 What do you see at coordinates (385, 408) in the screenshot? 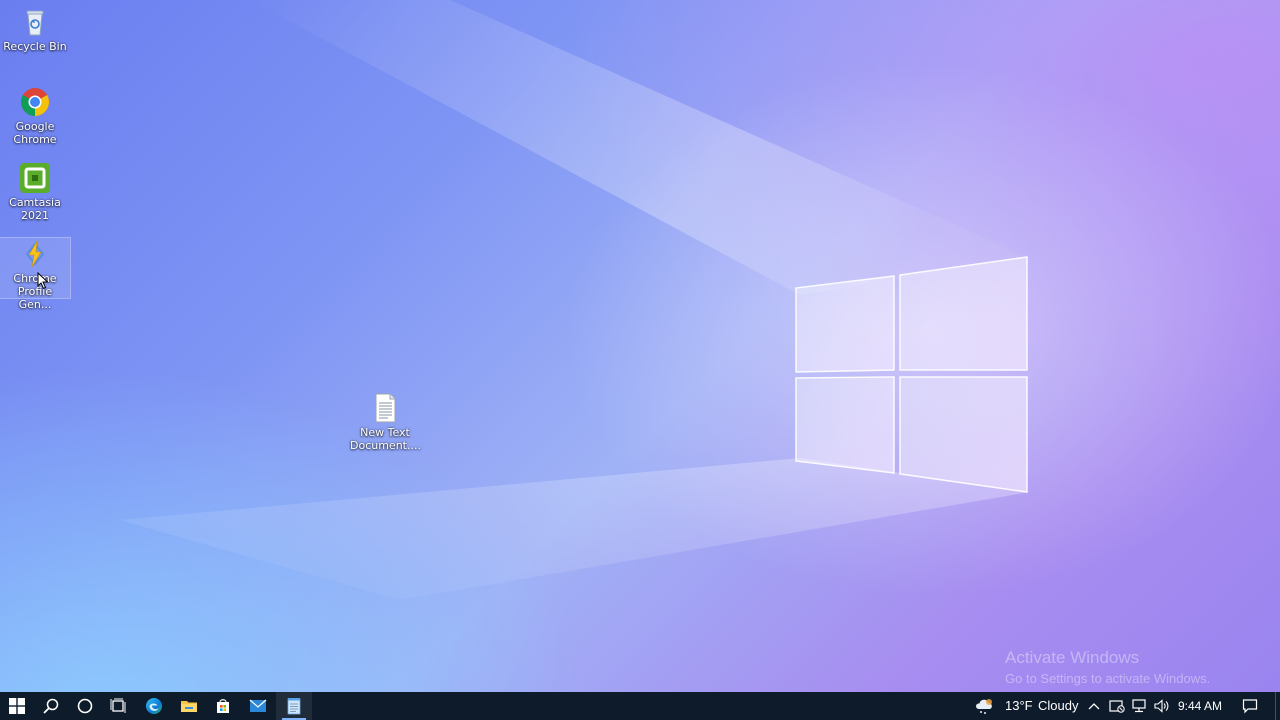
I see `text-file-icon` at bounding box center [385, 408].